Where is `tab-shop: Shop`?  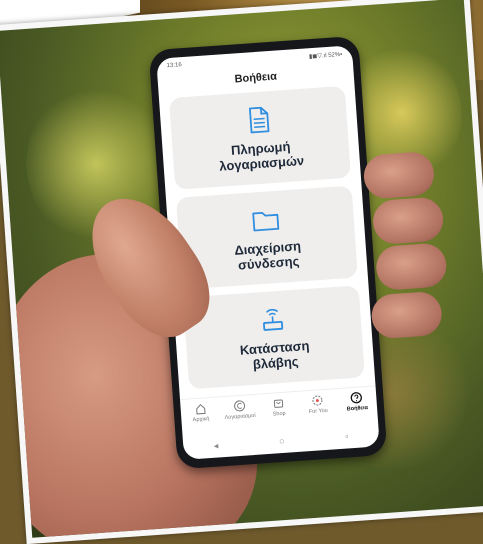 tab-shop: Shop is located at coordinates (278, 407).